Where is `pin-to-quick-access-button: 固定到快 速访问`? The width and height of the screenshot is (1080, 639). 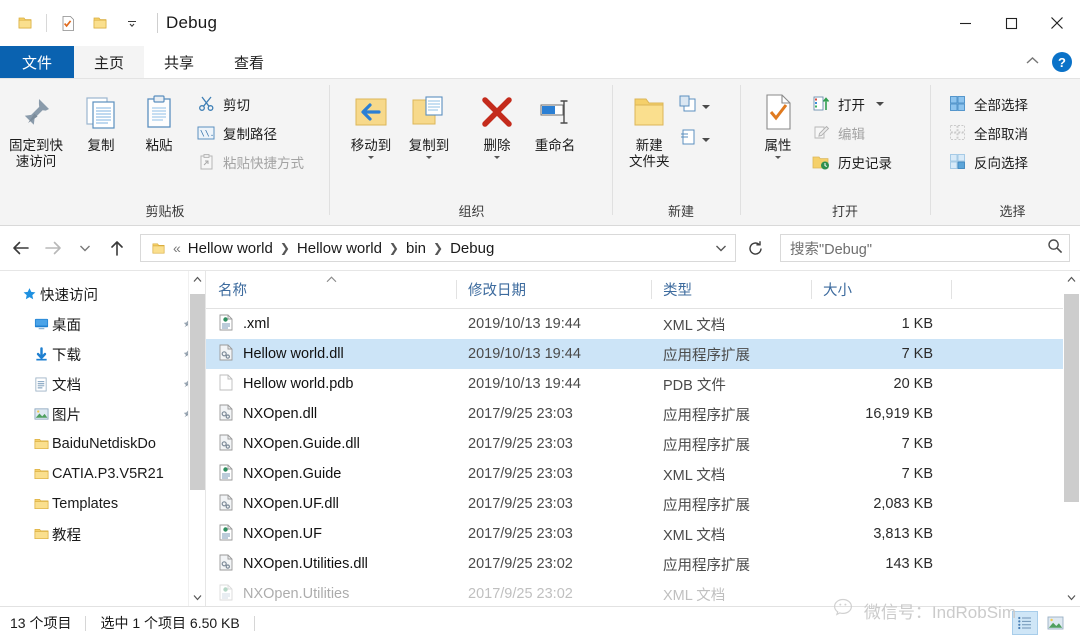 pin-to-quick-access-button: 固定到快 速访问 is located at coordinates (36, 129).